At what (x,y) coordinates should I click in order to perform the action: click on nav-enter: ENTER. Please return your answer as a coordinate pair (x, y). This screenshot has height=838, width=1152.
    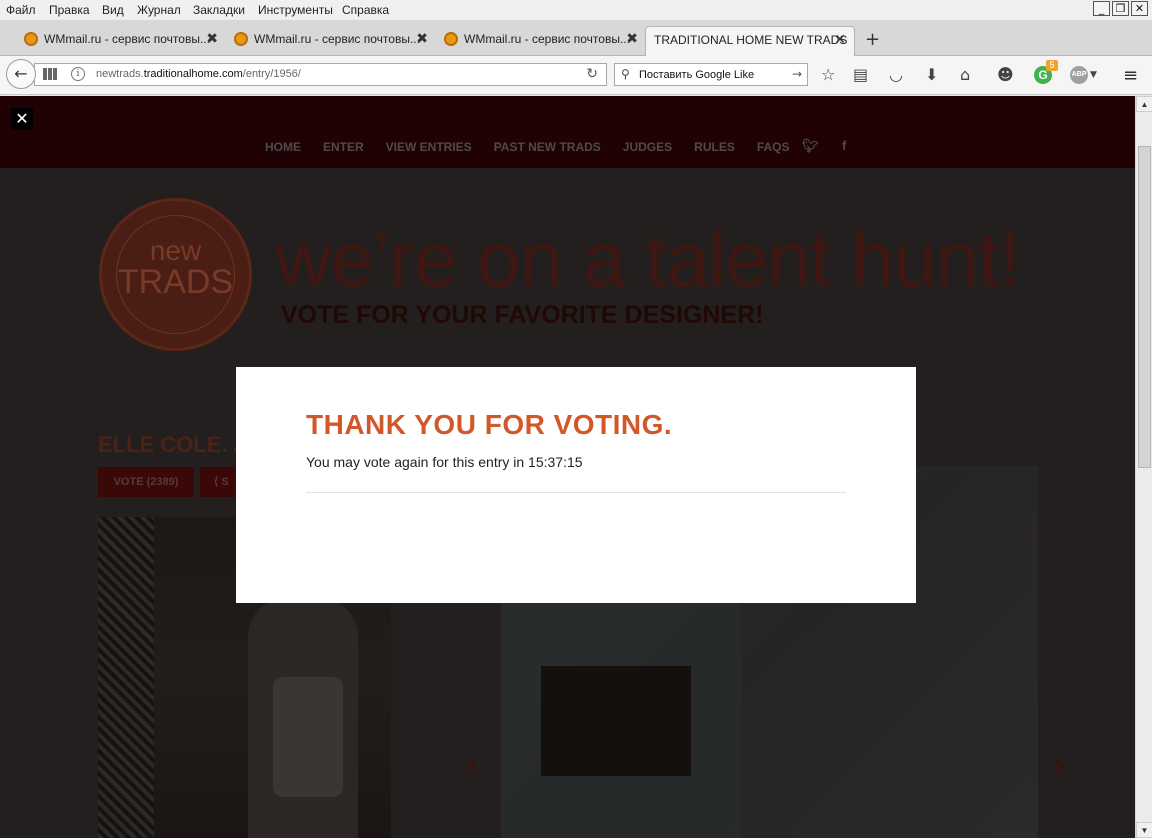
    Looking at the image, I should click on (343, 147).